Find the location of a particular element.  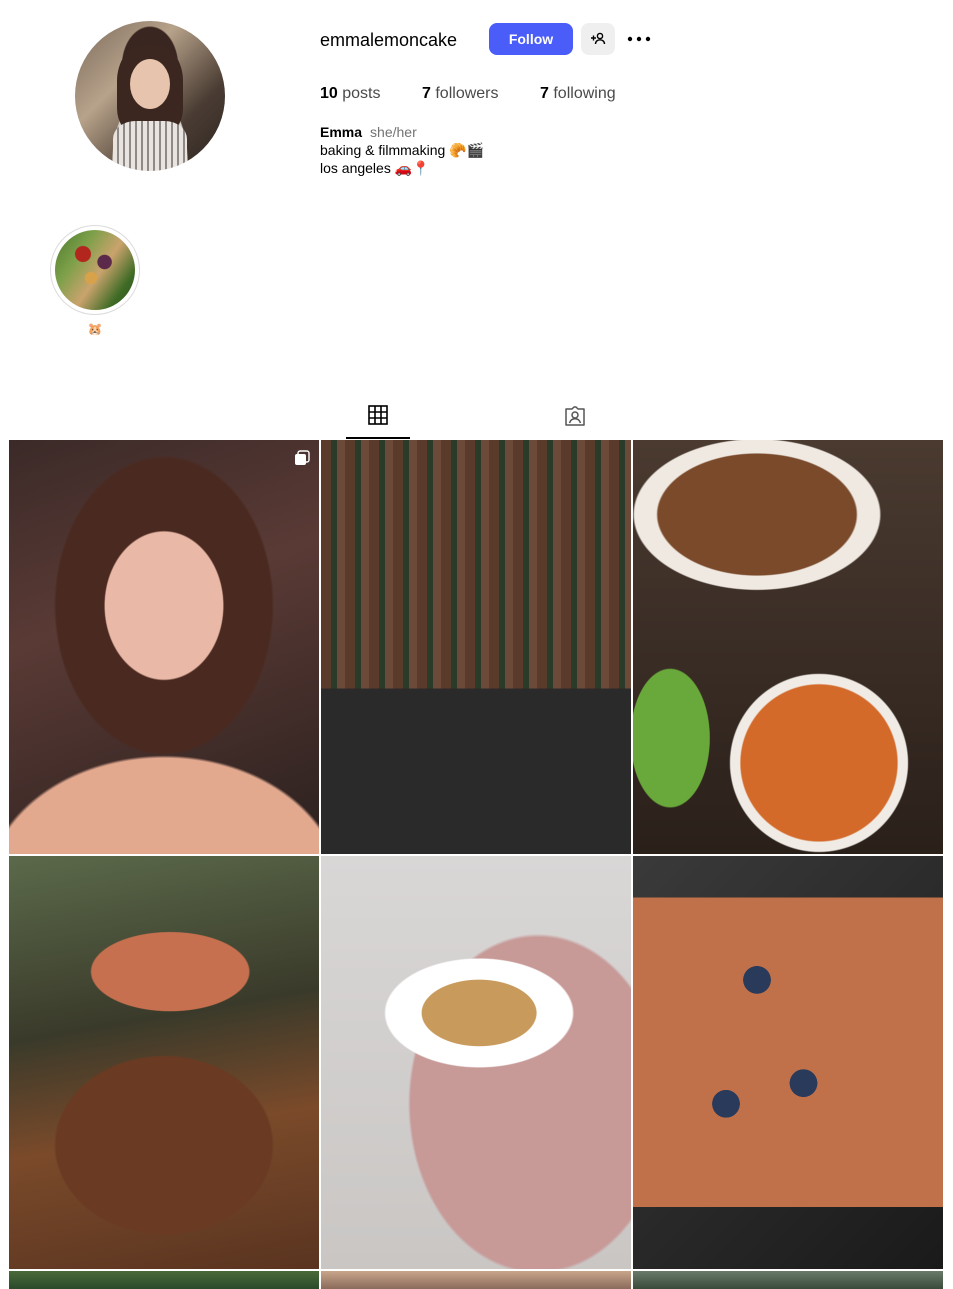

highlight-label: 🐹 is located at coordinates (95, 329).